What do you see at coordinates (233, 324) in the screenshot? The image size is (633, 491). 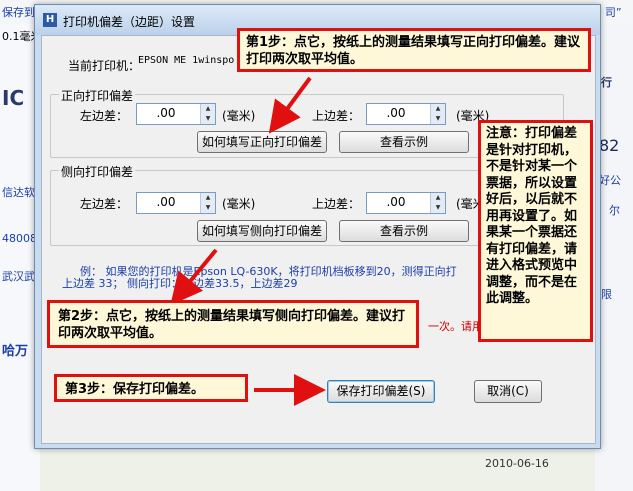 I see `step2-callout: 第2步：点它，按纸上的测量结果填写侧向打印偏差。建议打印两次取平均值。` at bounding box center [233, 324].